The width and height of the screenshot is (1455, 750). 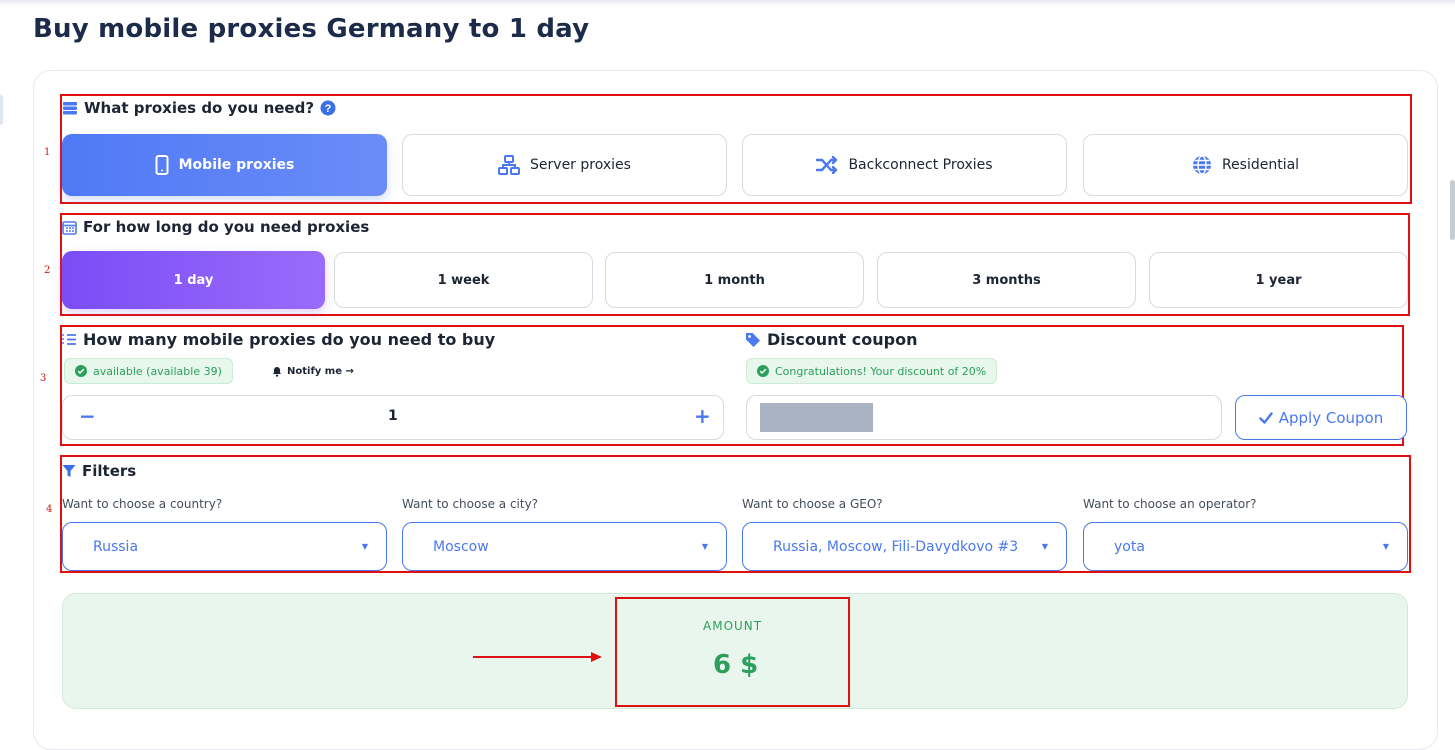 I want to click on duration-1-month: 1 month, so click(x=734, y=280).